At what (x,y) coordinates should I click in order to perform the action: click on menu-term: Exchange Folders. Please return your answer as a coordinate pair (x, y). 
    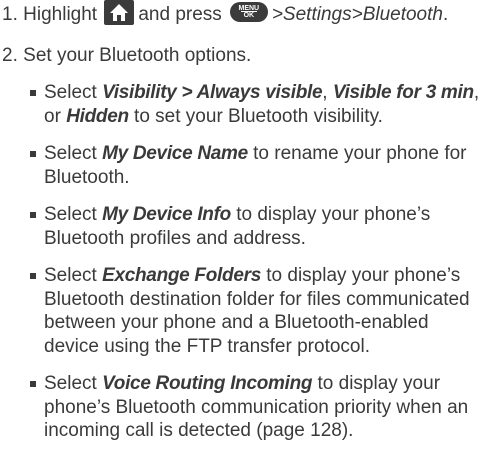
    Looking at the image, I should click on (181, 275).